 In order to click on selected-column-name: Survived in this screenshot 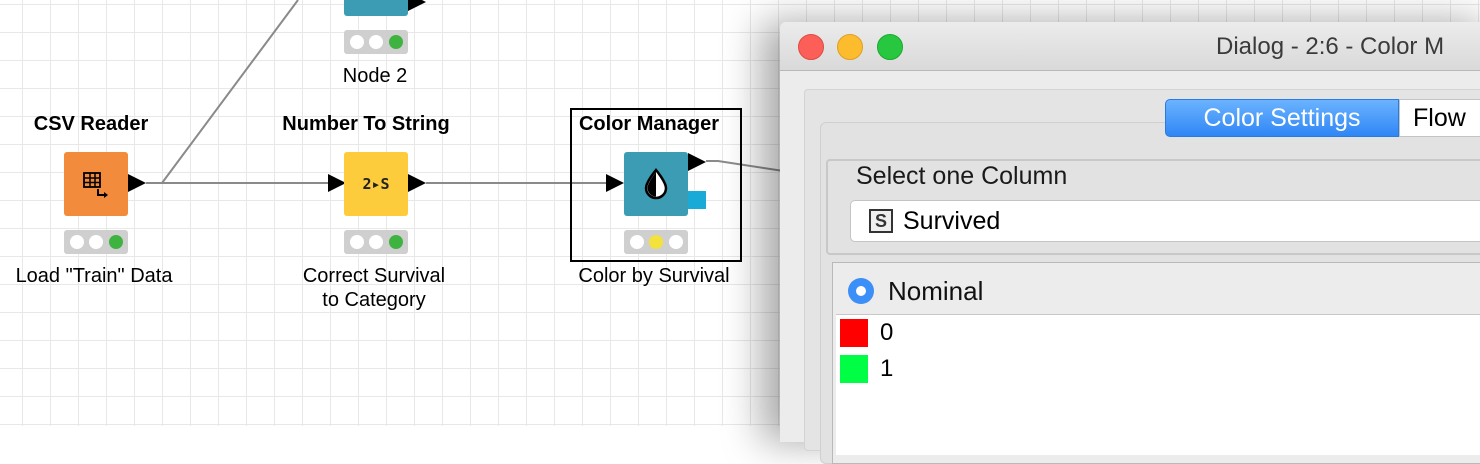, I will do `click(952, 220)`.